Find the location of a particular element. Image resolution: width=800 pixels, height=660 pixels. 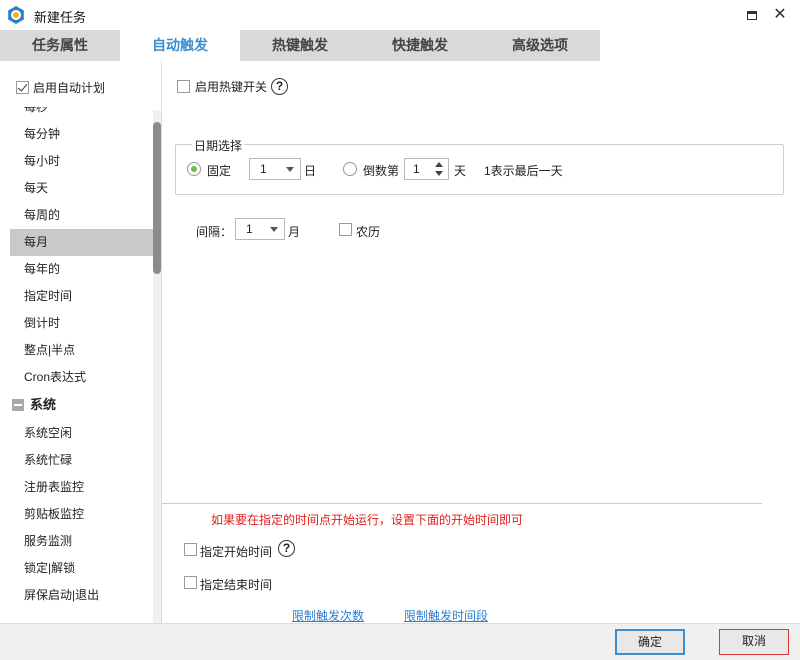

close-button: ✕ is located at coordinates (780, 15).